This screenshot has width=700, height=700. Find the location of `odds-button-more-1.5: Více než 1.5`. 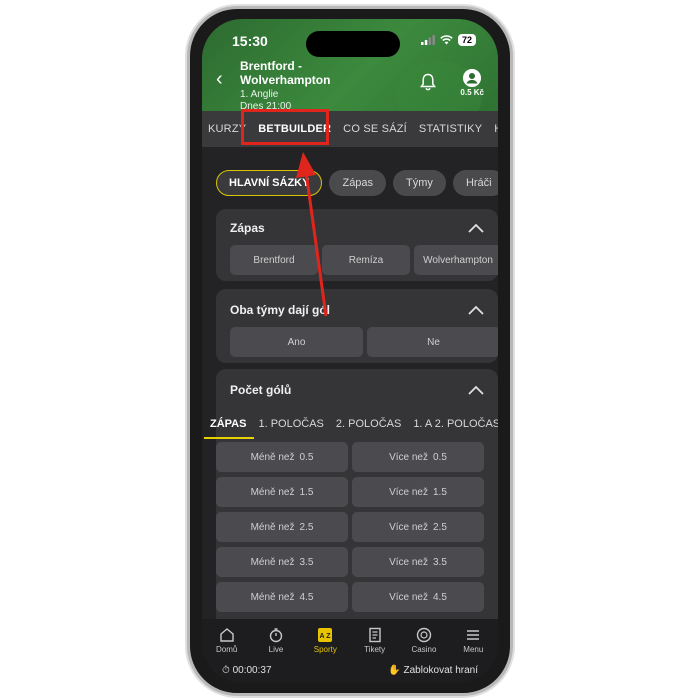

odds-button-more-1.5: Více než 1.5 is located at coordinates (418, 492).